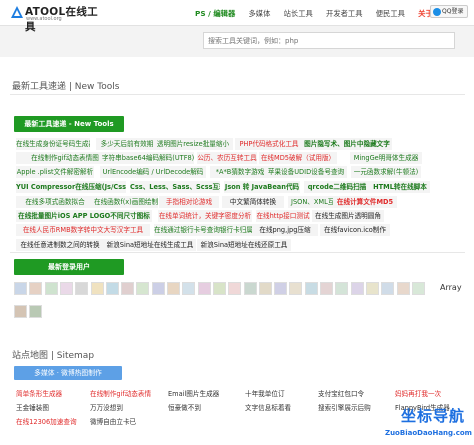 The width and height of the screenshot is (474, 445). Describe the element at coordinates (347, 144) in the screenshot. I see `tool-link: 图片隐写术、图片中隐藏文字` at that location.